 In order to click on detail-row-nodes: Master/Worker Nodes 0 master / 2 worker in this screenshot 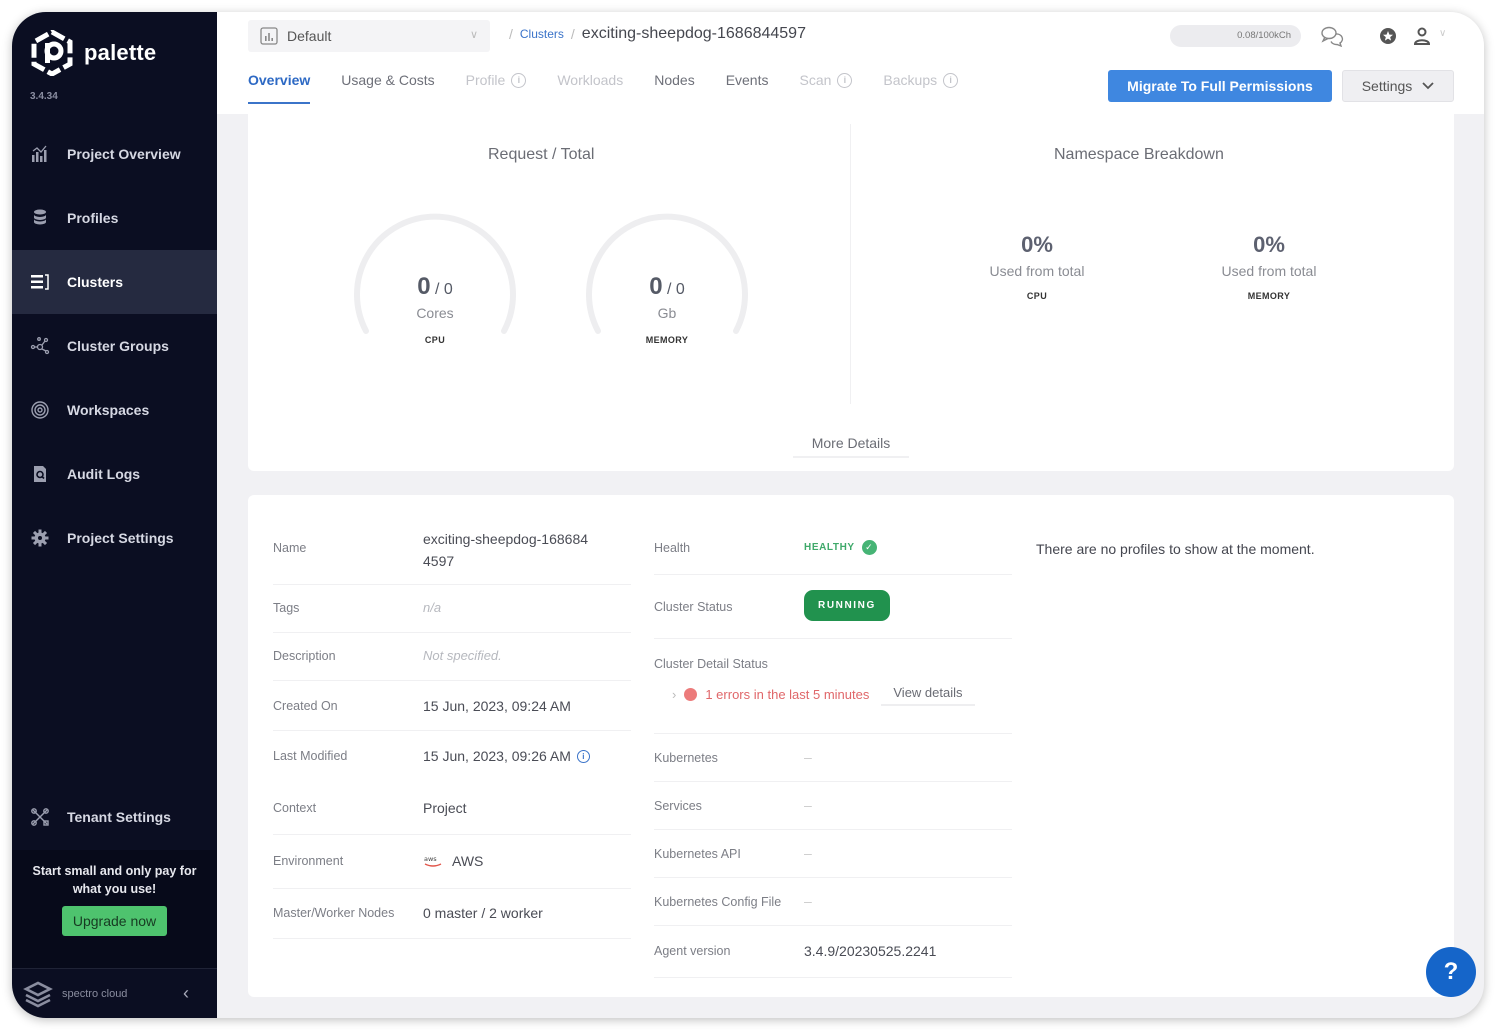, I will do `click(452, 914)`.